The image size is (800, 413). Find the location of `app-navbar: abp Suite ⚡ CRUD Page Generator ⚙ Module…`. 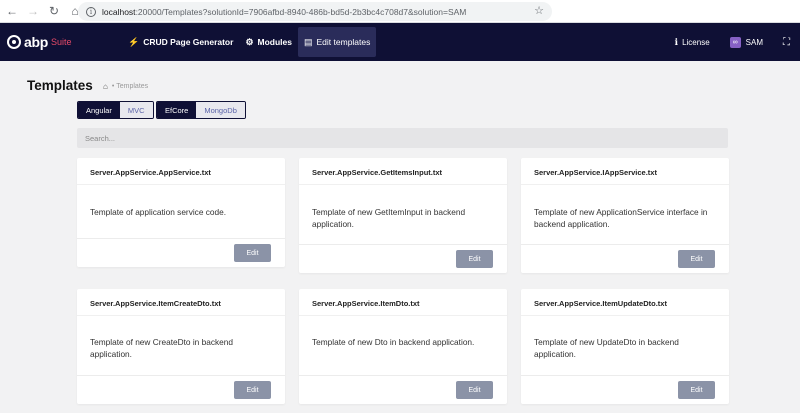

app-navbar: abp Suite ⚡ CRUD Page Generator ⚙ Module… is located at coordinates (400, 42).